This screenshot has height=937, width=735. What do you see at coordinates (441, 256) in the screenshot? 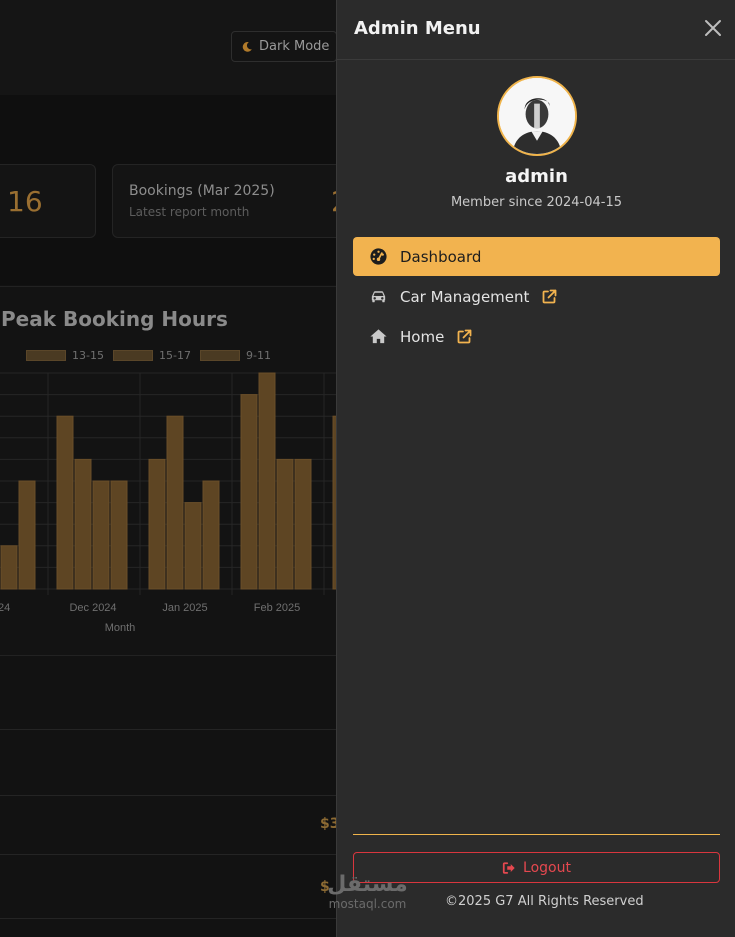
I see `nav-label: Dashboard` at bounding box center [441, 256].